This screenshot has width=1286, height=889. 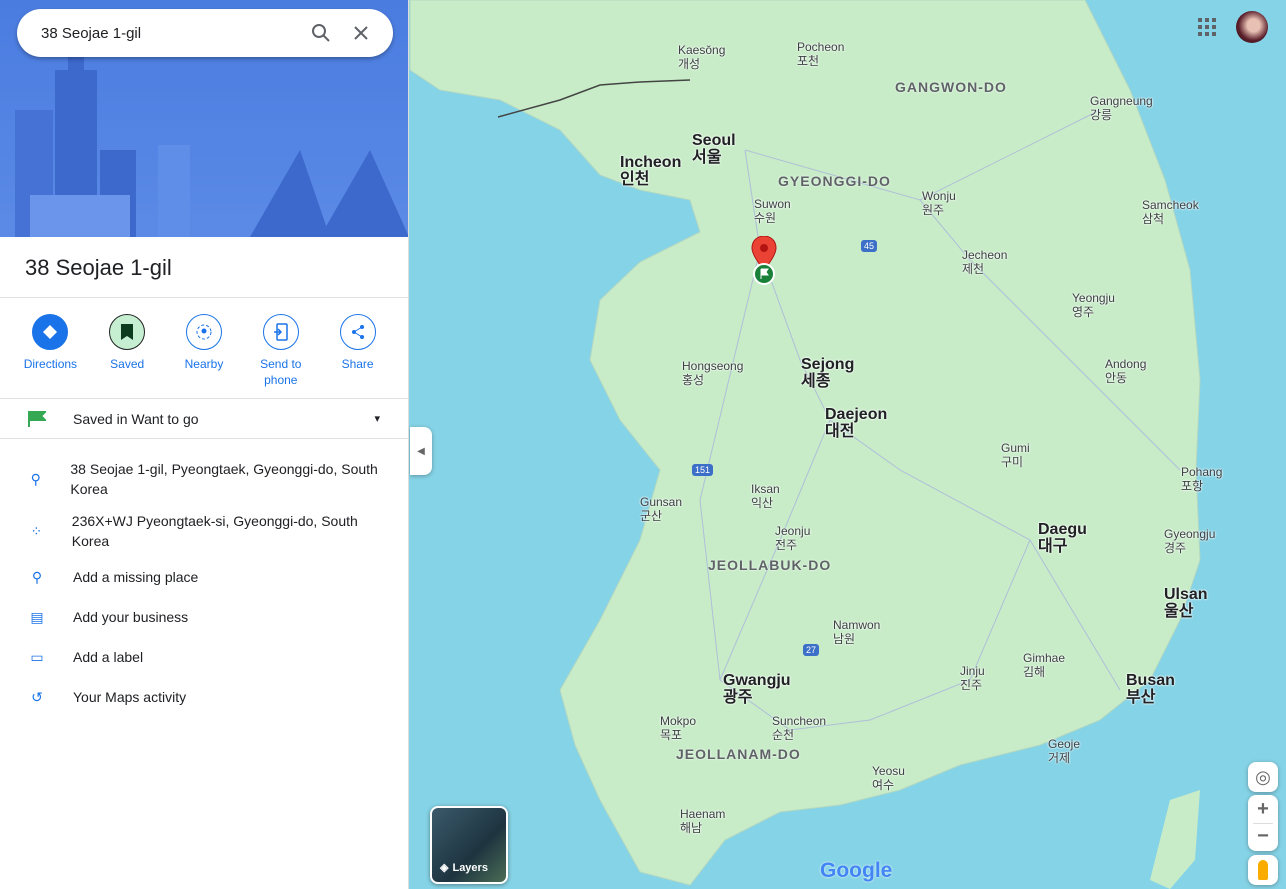 I want to click on layers-button: ◈ Layers, so click(x=469, y=845).